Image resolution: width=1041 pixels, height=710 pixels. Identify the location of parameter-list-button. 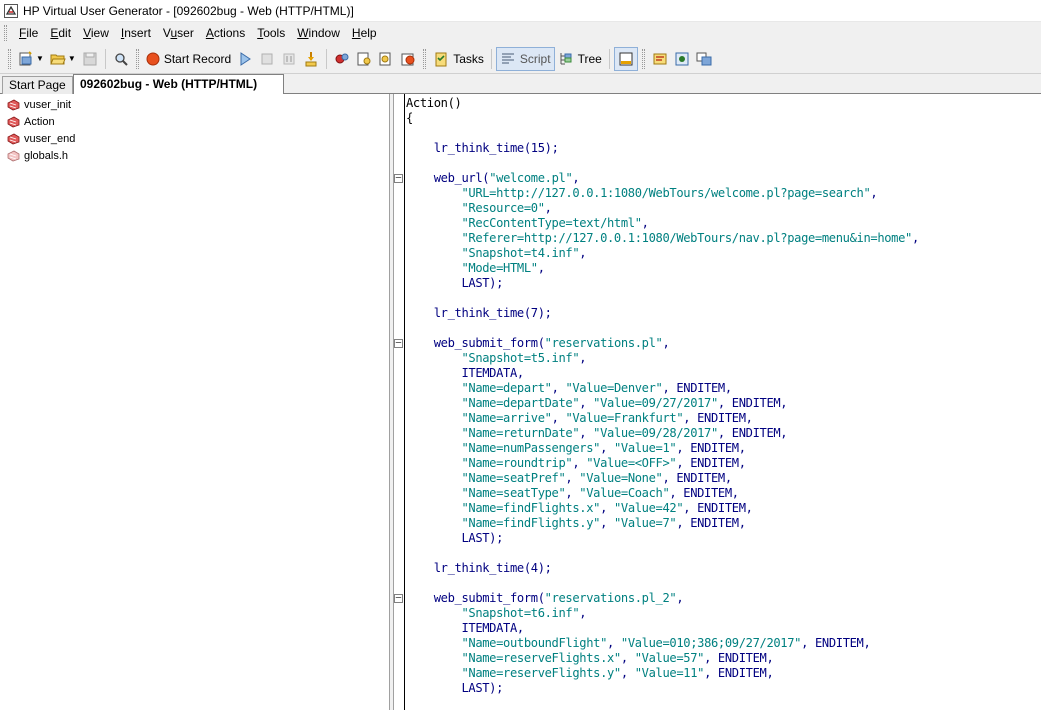
(704, 59).